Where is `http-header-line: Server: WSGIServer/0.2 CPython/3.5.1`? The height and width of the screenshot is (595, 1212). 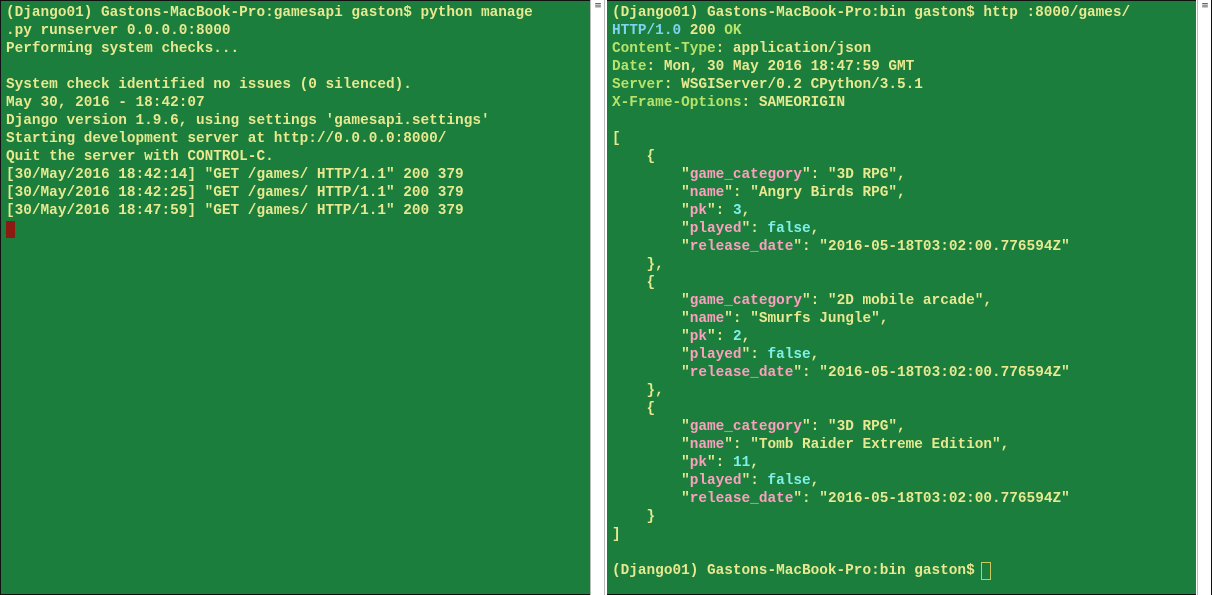
http-header-line: Server: WSGIServer/0.2 CPython/3.5.1 is located at coordinates (767, 85).